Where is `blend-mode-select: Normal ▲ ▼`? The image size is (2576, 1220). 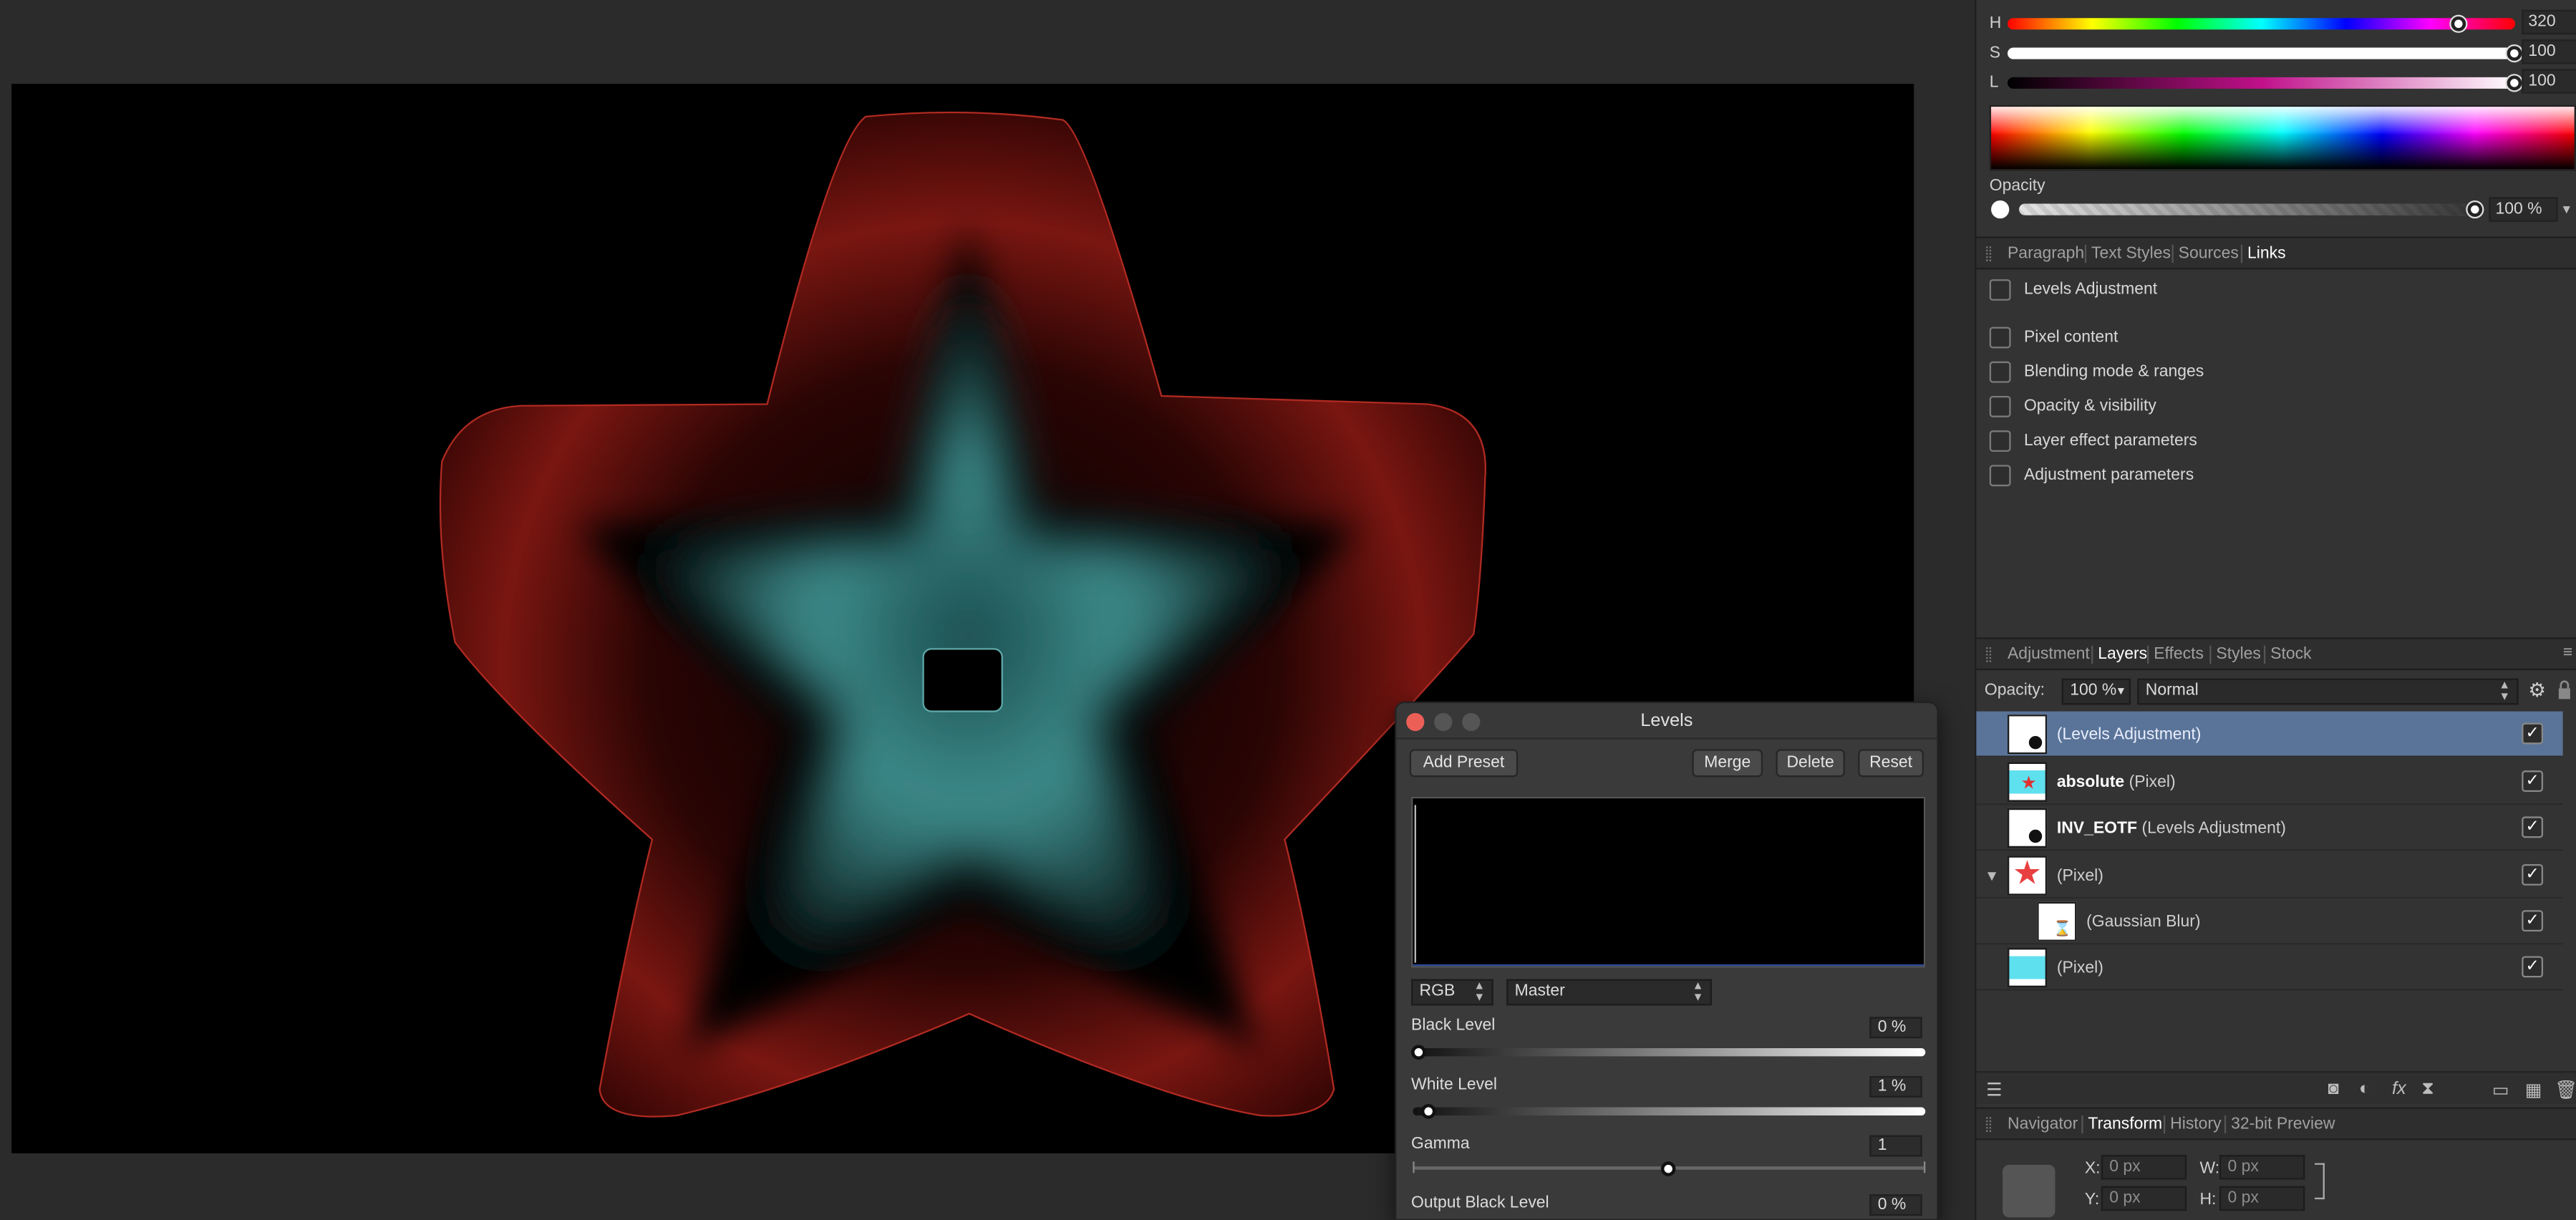 blend-mode-select: Normal ▲ ▼ is located at coordinates (2328, 691).